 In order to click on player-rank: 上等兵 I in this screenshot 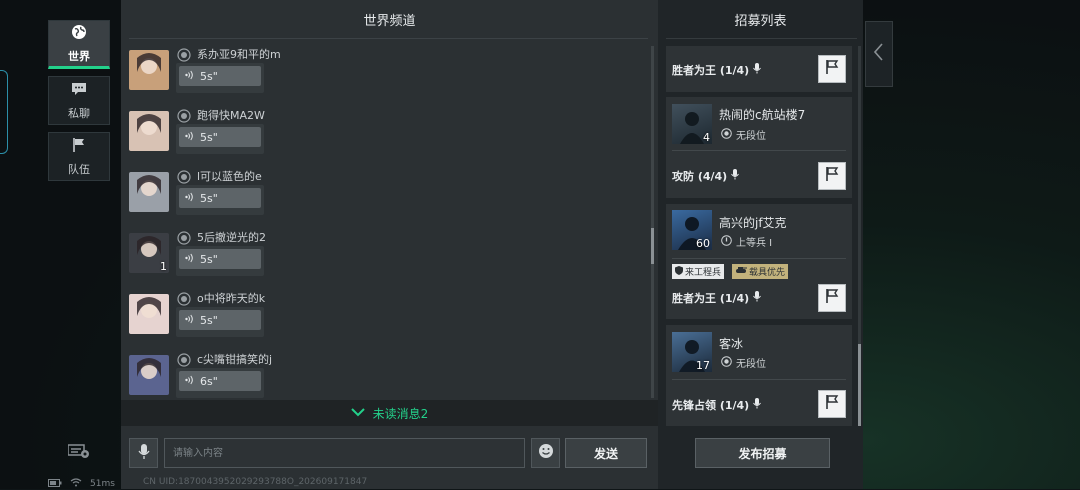, I will do `click(746, 241)`.